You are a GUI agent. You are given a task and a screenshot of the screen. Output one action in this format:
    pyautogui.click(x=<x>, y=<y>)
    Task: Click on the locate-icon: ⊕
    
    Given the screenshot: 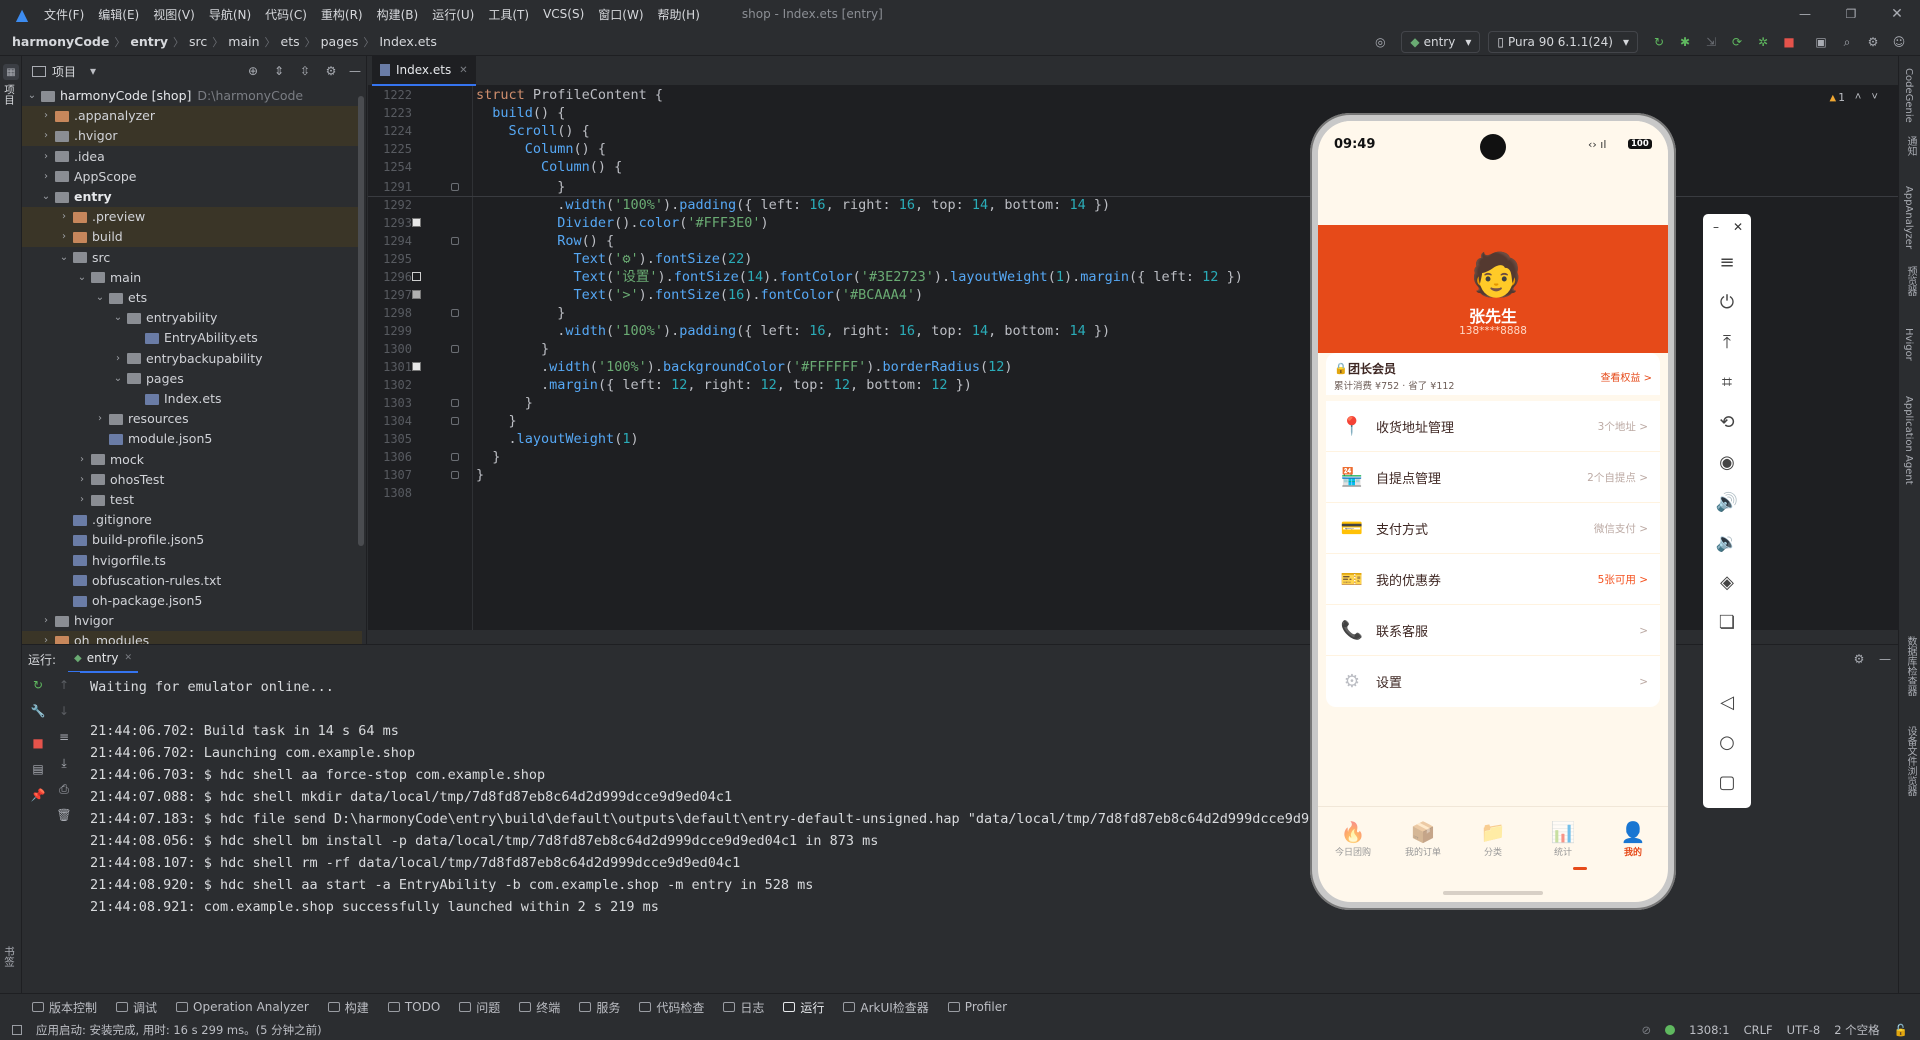 What is the action you would take?
    pyautogui.click(x=253, y=71)
    